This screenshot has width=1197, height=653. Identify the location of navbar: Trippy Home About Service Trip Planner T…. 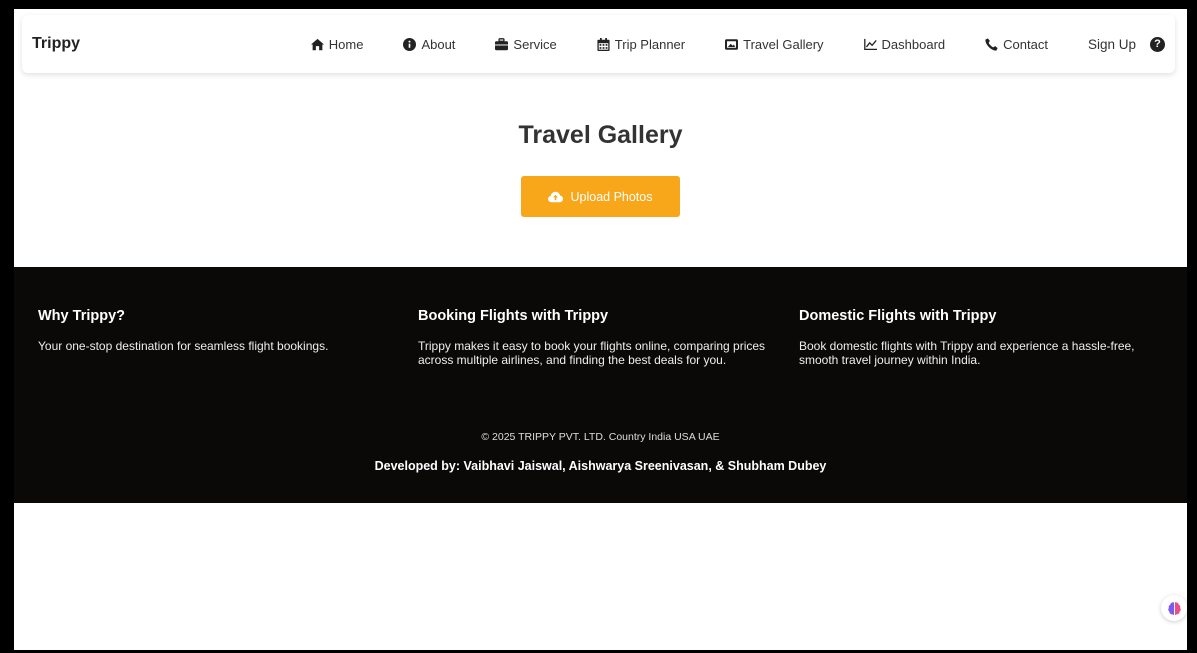
(598, 44).